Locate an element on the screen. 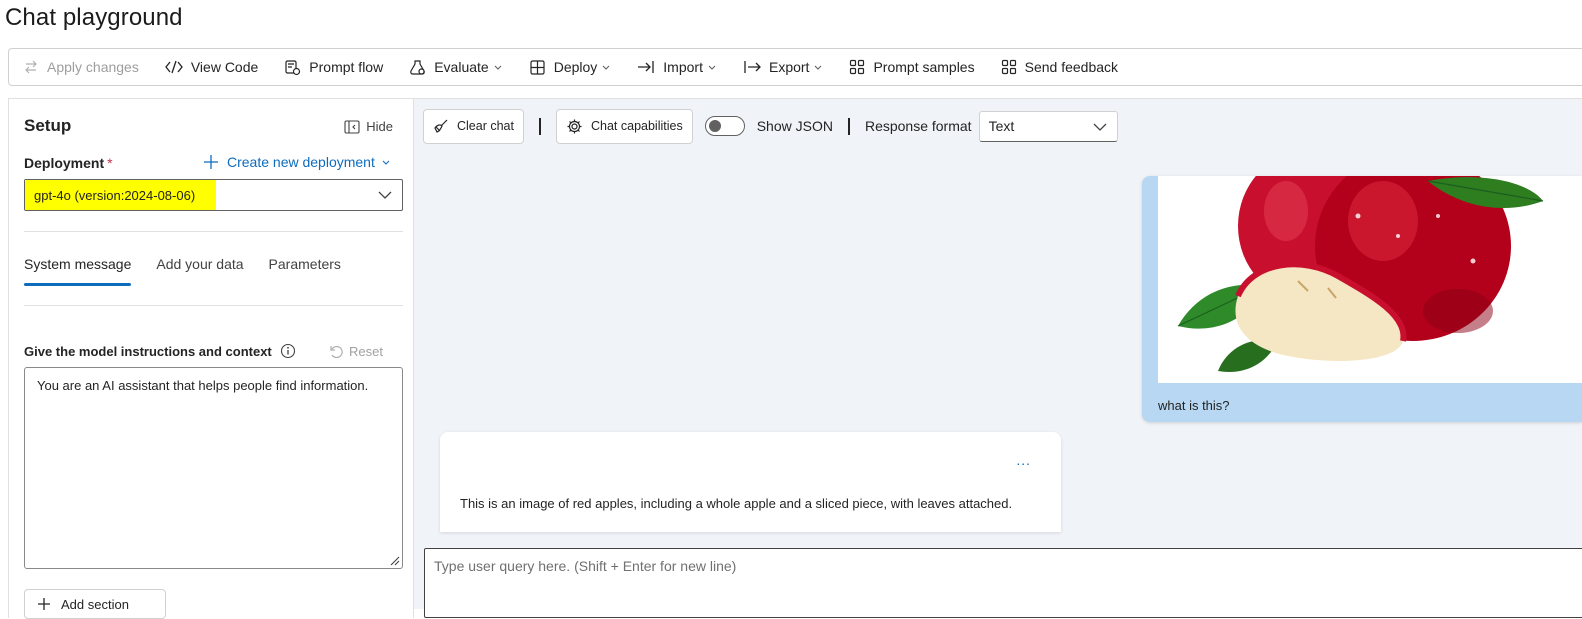  setup-title: Setup is located at coordinates (48, 125).